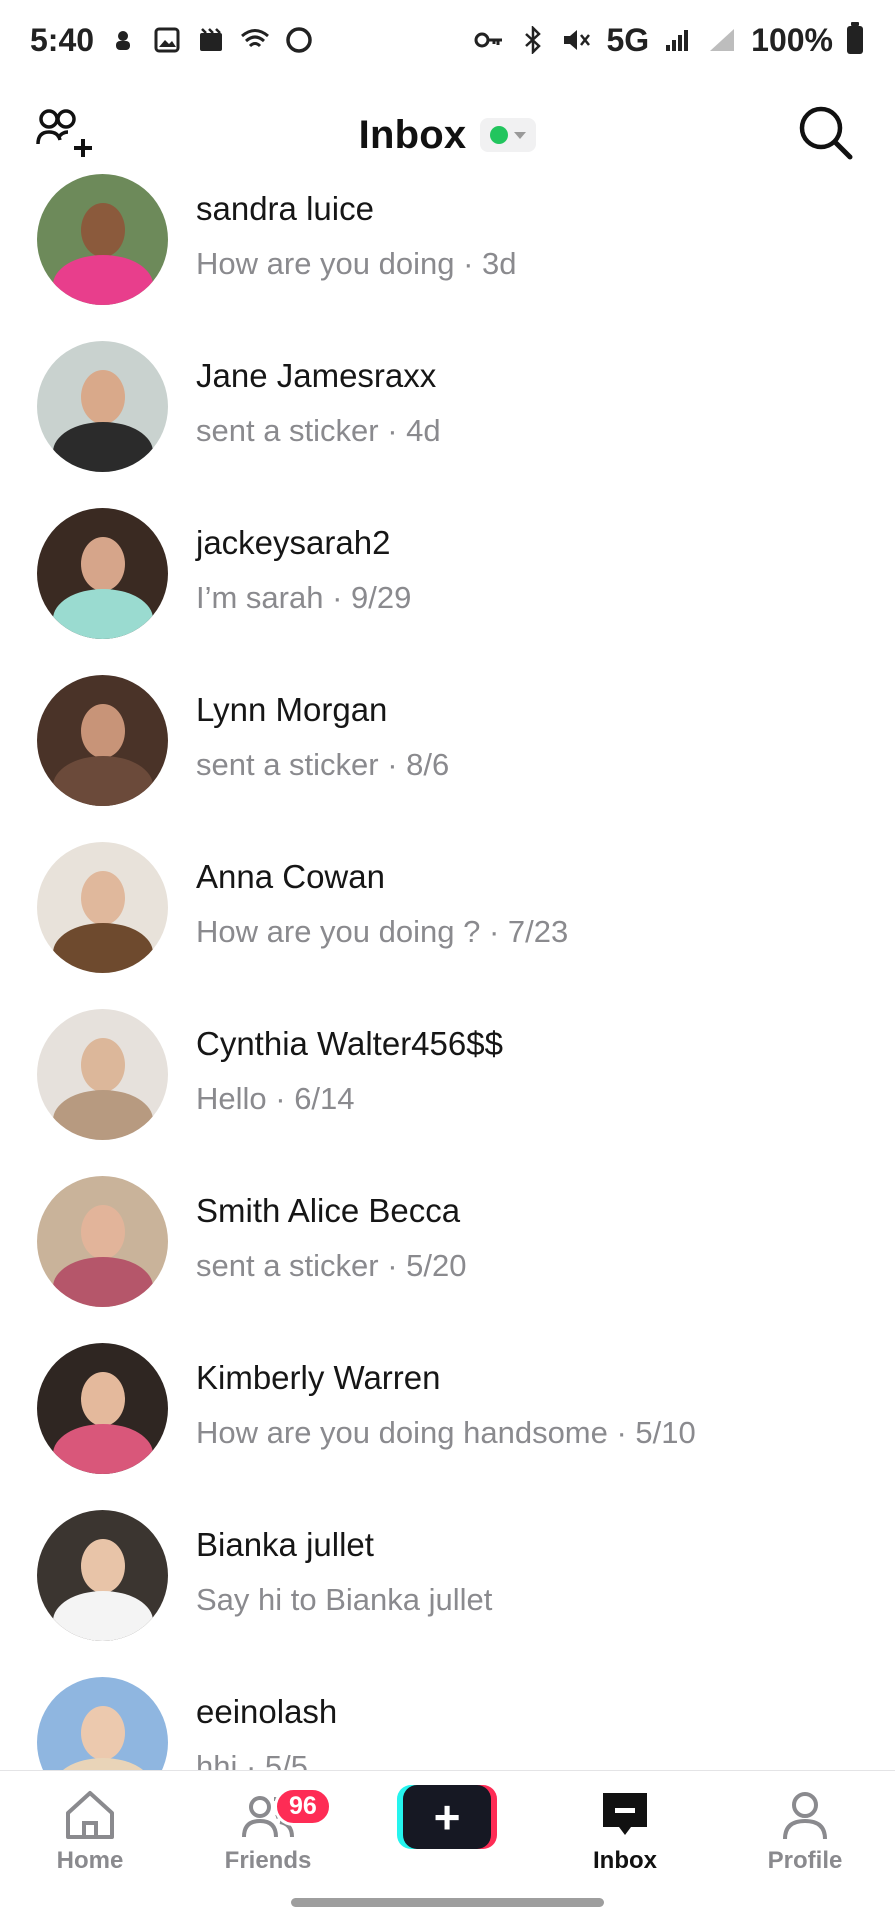  I want to click on network-type: 5G, so click(628, 39).